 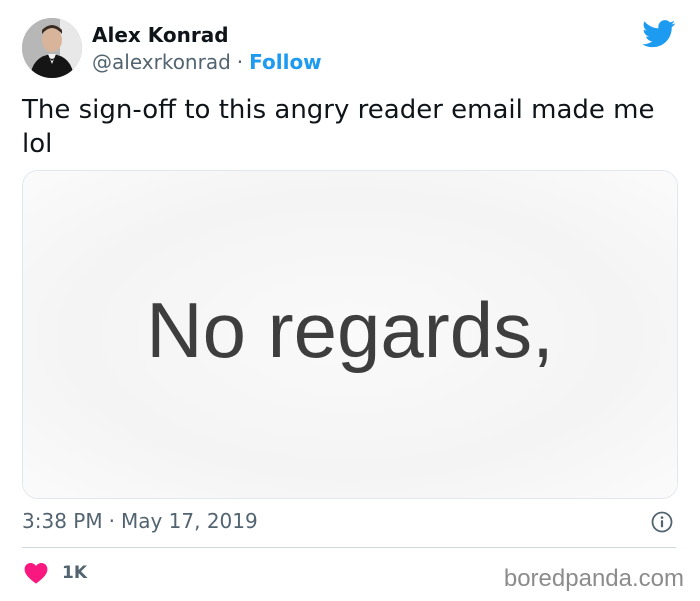 I want to click on timestamp-row: 3:38 PM · May 17, 2019, so click(x=140, y=521).